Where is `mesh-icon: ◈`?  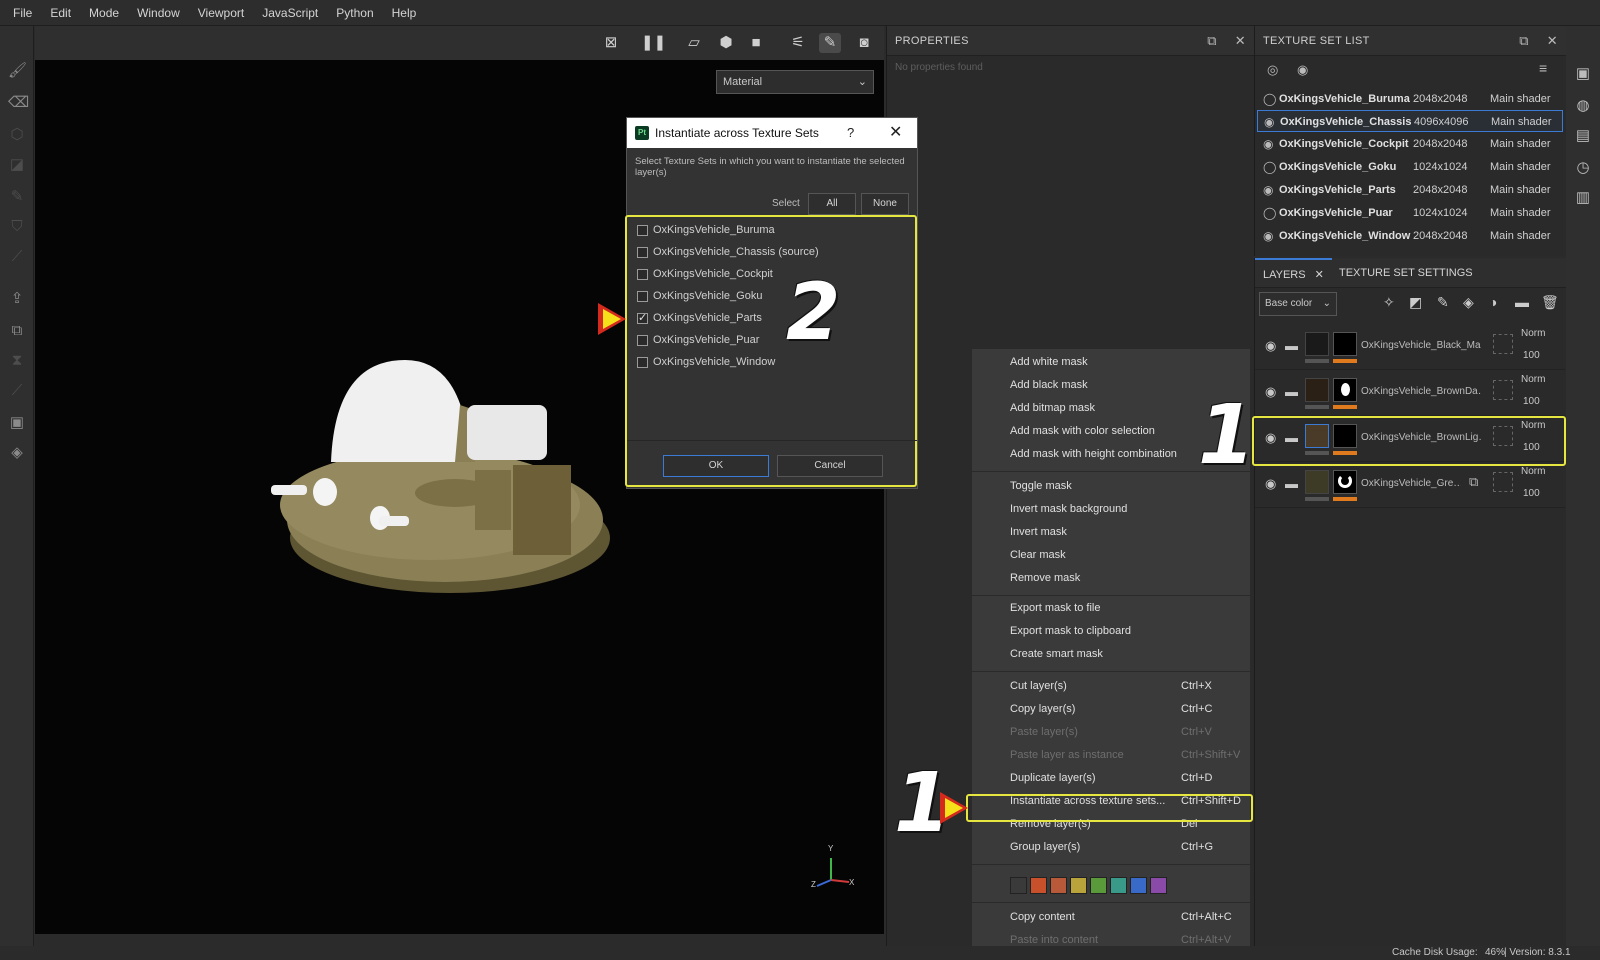 mesh-icon: ◈ is located at coordinates (17, 453).